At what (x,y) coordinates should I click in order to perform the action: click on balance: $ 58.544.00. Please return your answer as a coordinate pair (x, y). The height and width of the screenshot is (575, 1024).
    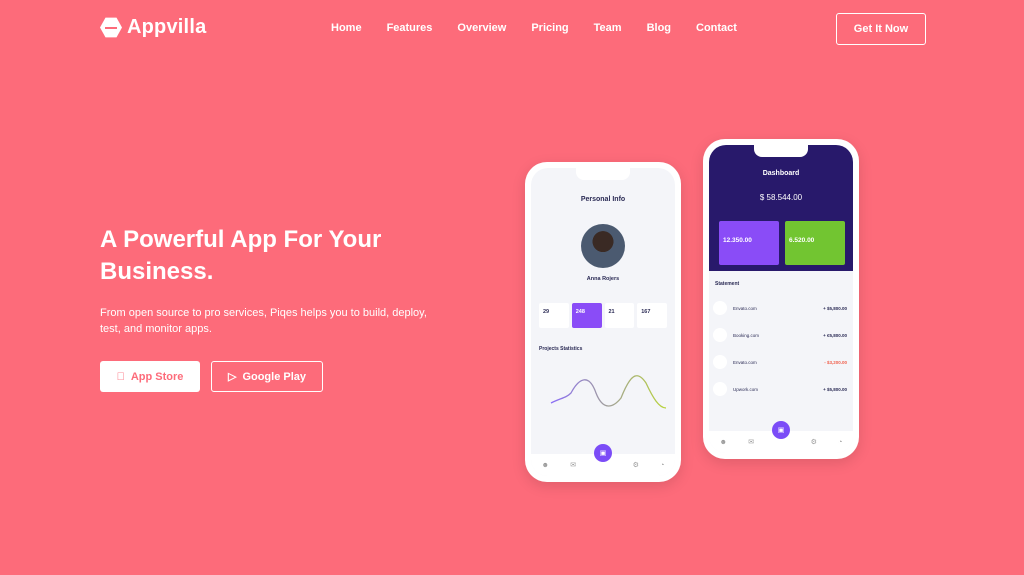
    Looking at the image, I should click on (781, 197).